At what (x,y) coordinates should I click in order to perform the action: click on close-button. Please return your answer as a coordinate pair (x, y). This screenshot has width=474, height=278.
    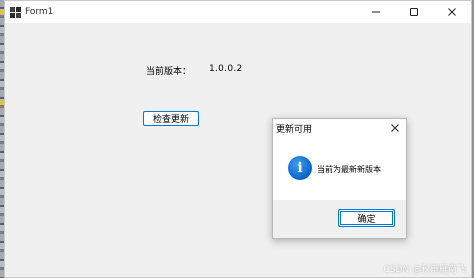
    Looking at the image, I should click on (452, 12).